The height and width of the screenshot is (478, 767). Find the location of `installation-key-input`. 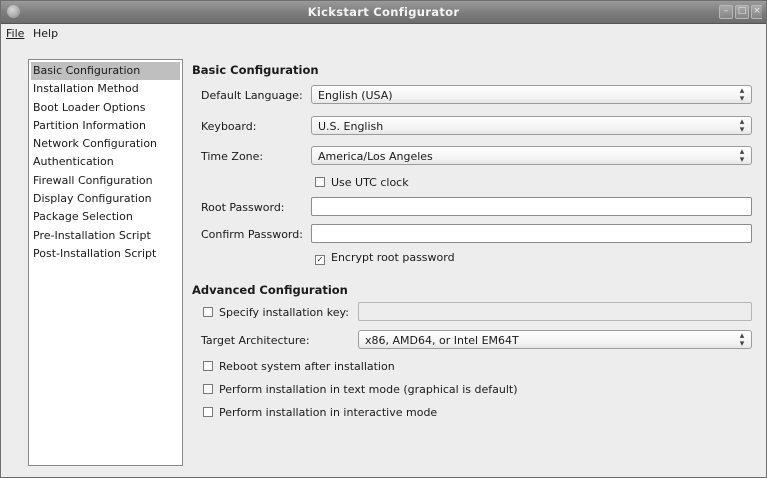

installation-key-input is located at coordinates (555, 311).